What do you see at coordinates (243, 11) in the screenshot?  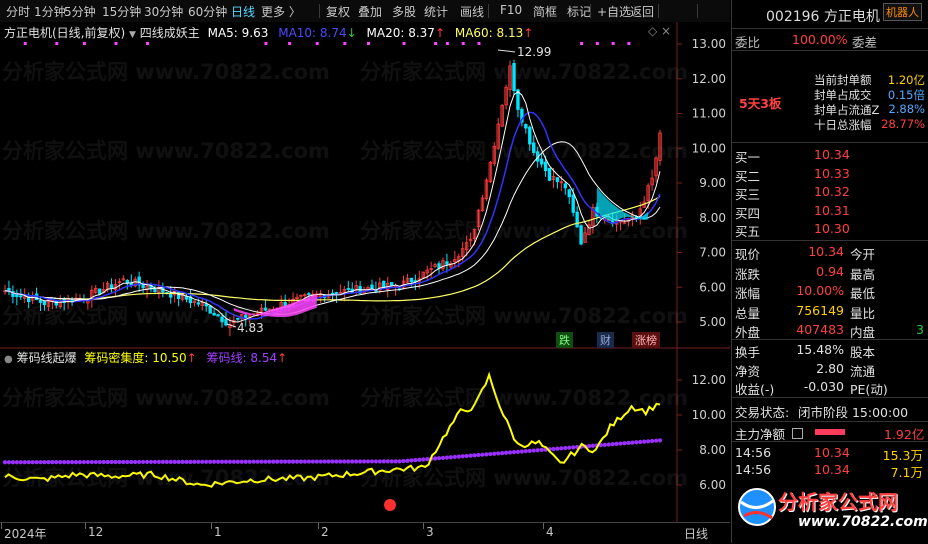 I see `toolbar-item: 日线` at bounding box center [243, 11].